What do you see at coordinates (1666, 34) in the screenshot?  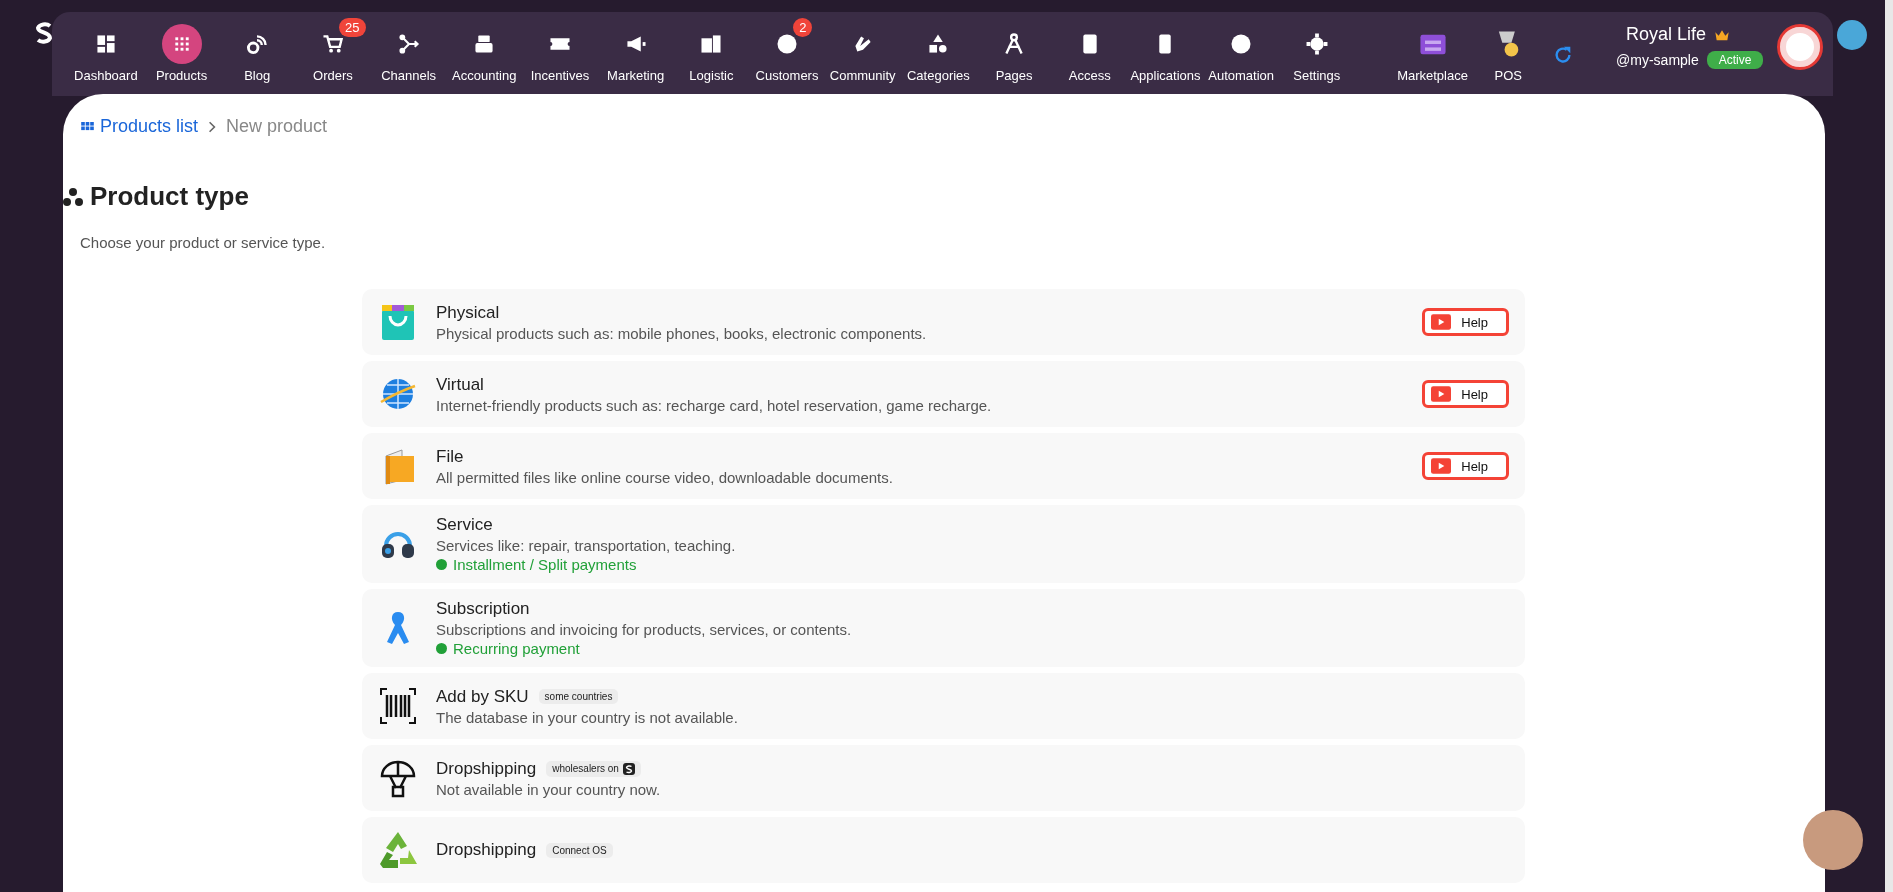 I see `account-name: Royal Life` at bounding box center [1666, 34].